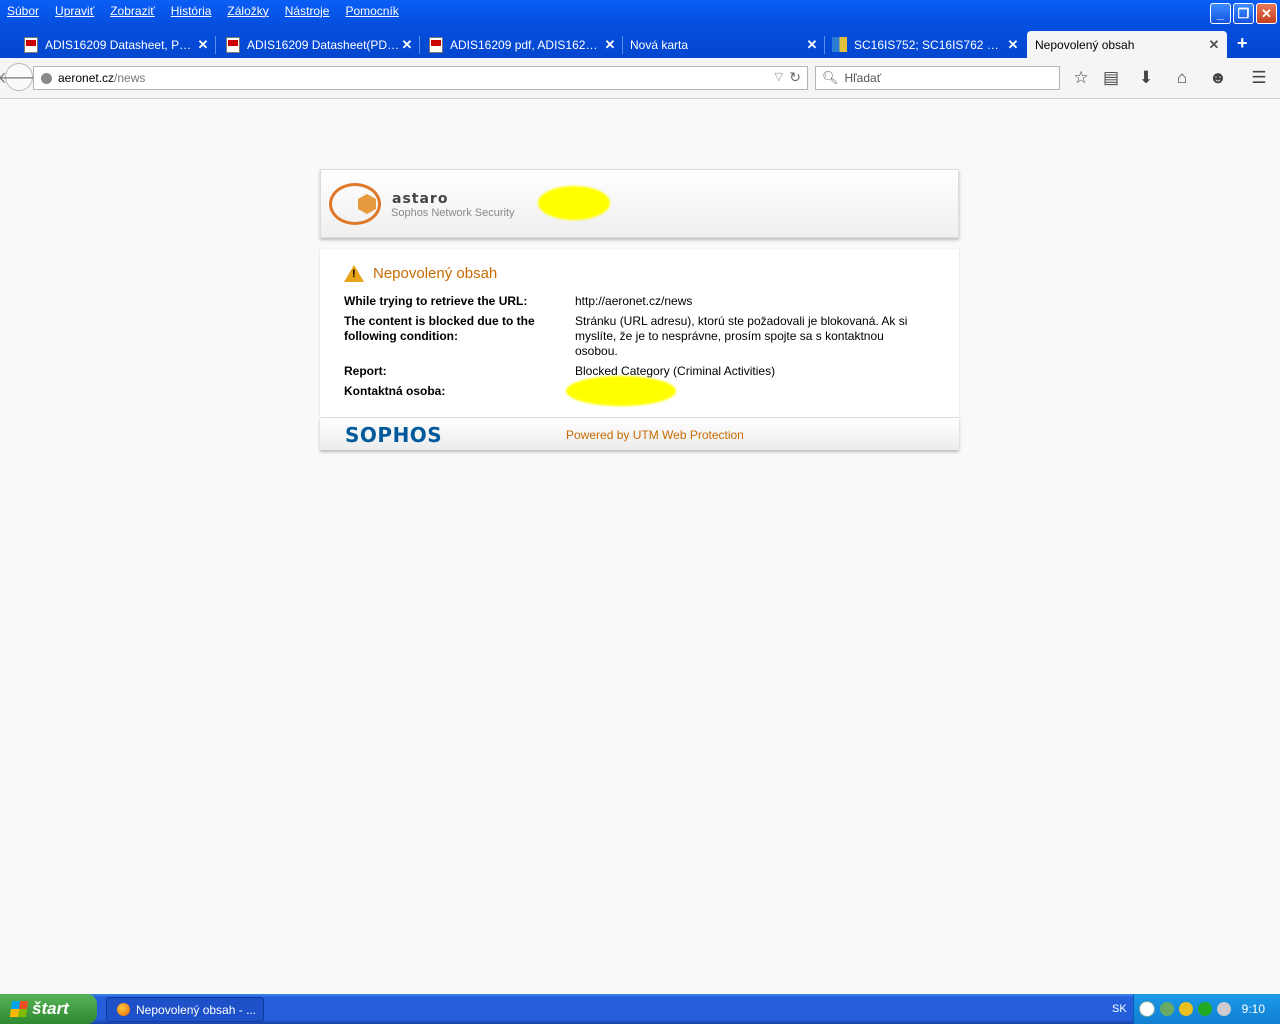  Describe the element at coordinates (132, 11) in the screenshot. I see `menu-view: Zobraziť` at that location.